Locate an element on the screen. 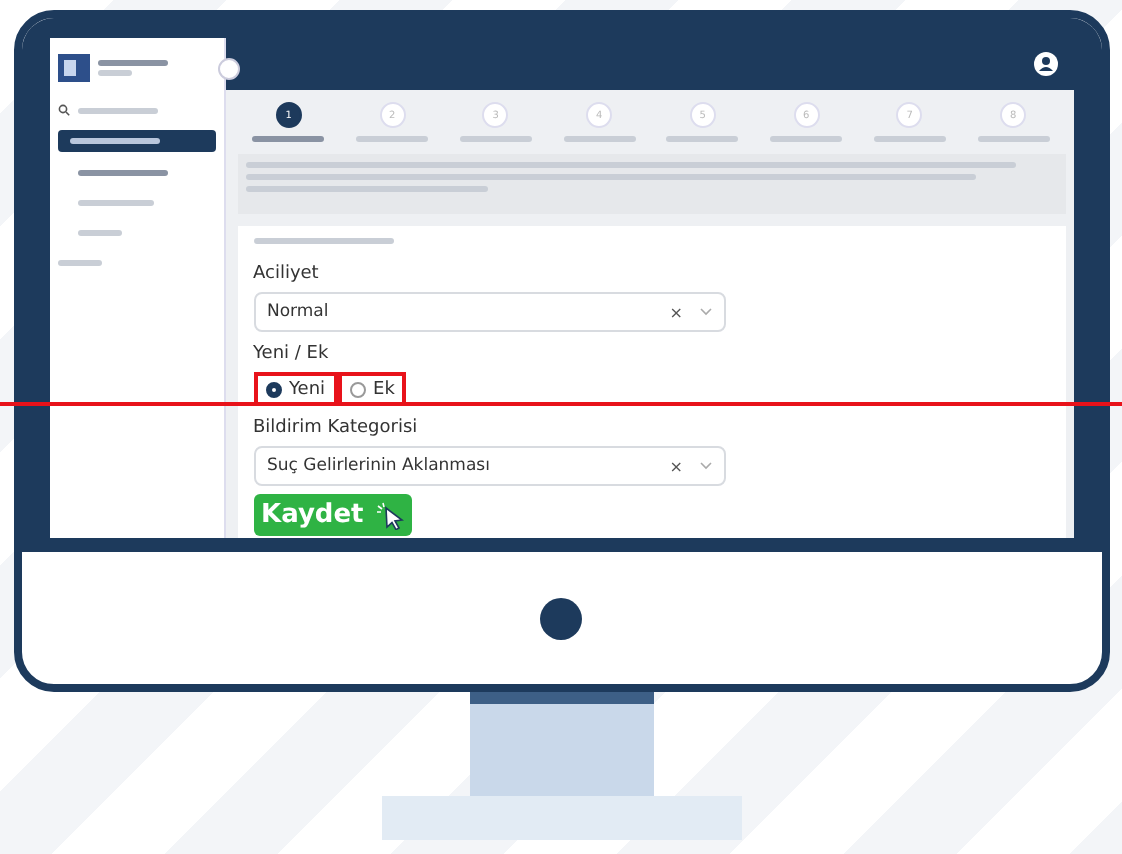 The image size is (1122, 854). user-icon is located at coordinates (1045, 64).